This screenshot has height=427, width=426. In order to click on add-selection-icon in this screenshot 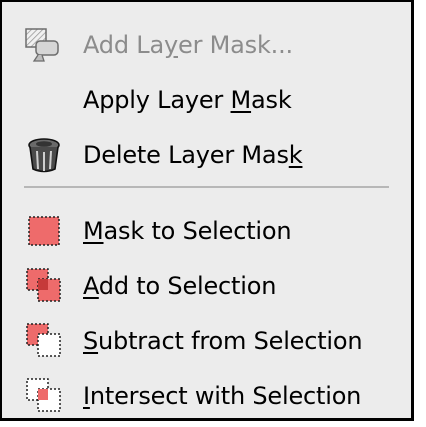, I will do `click(43, 284)`.